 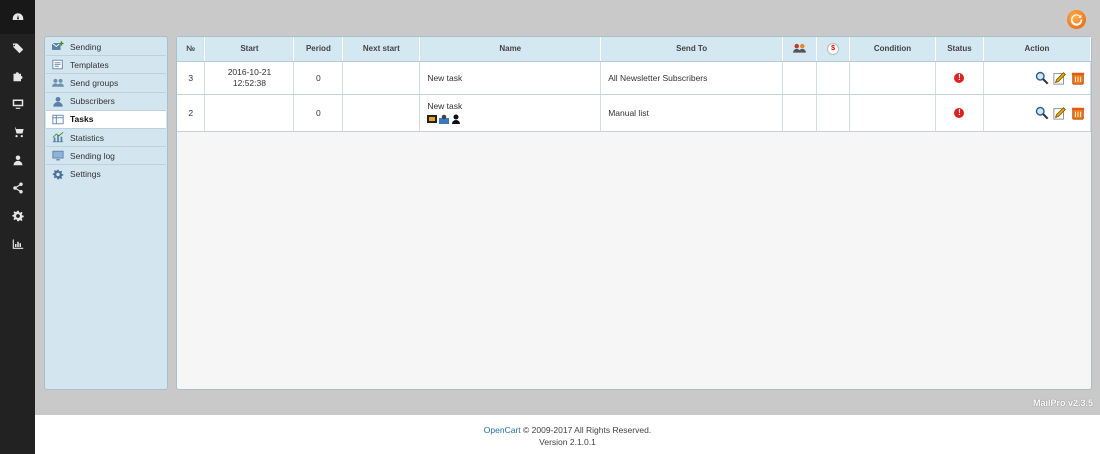 I want to click on col-header-period: Period, so click(x=318, y=49).